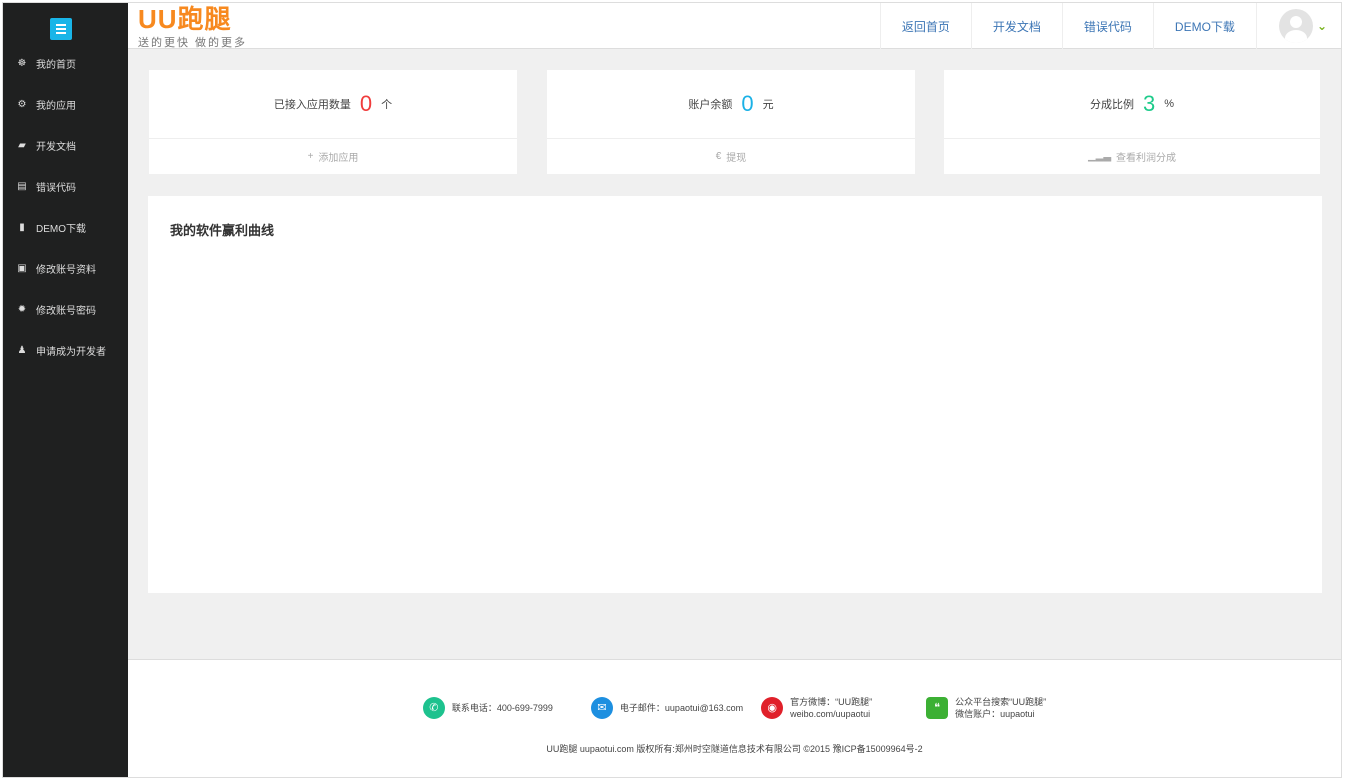  Describe the element at coordinates (1169, 104) in the screenshot. I see `stat-unit: %` at that location.